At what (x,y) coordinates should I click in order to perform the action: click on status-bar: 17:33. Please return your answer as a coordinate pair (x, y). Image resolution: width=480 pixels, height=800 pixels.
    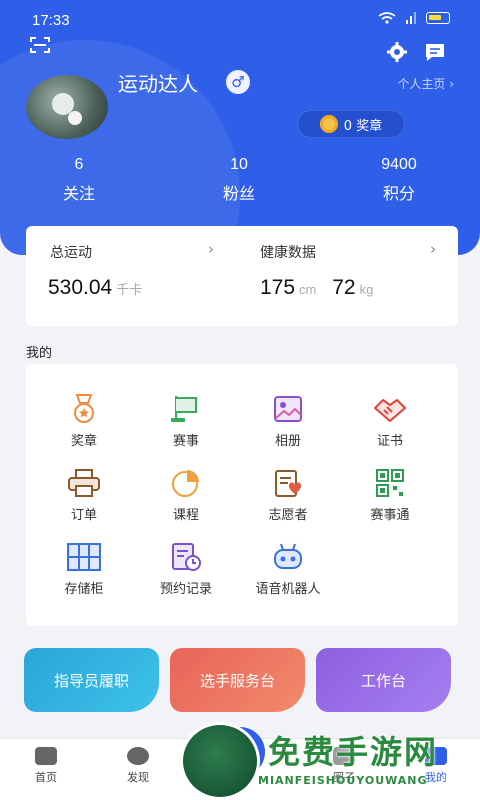
    Looking at the image, I should click on (240, 20).